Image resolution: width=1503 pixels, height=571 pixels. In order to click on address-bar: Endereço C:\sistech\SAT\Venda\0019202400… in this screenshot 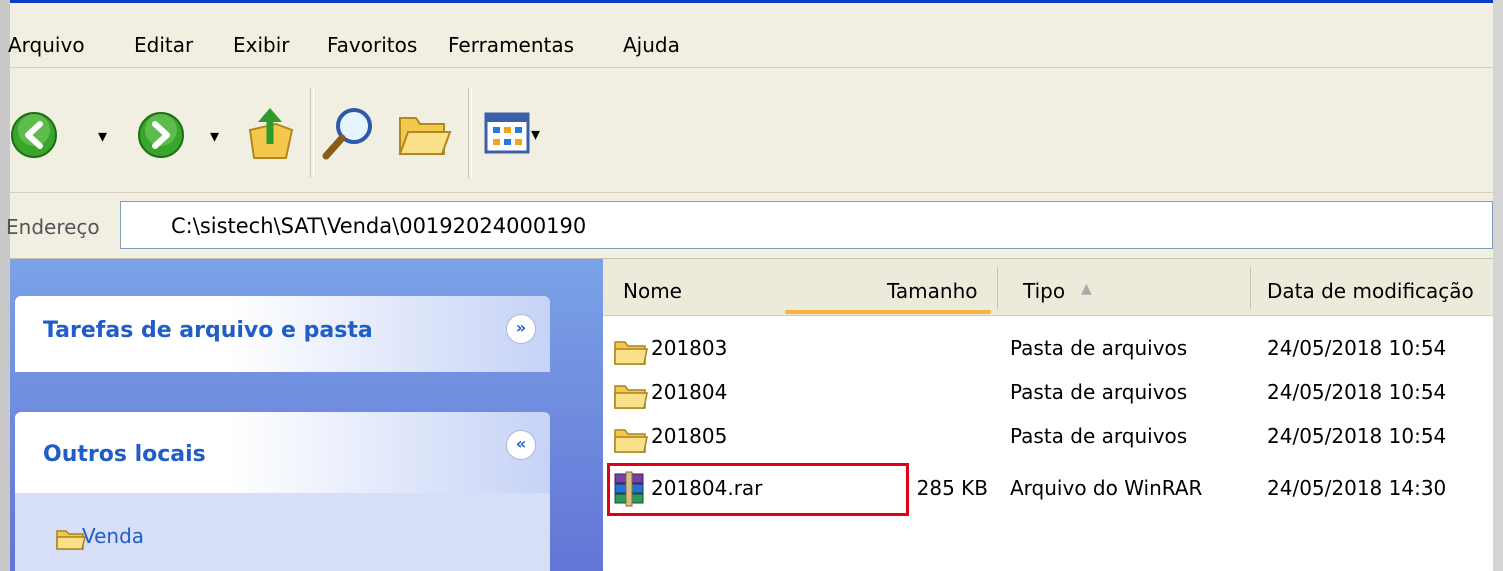, I will do `click(749, 226)`.